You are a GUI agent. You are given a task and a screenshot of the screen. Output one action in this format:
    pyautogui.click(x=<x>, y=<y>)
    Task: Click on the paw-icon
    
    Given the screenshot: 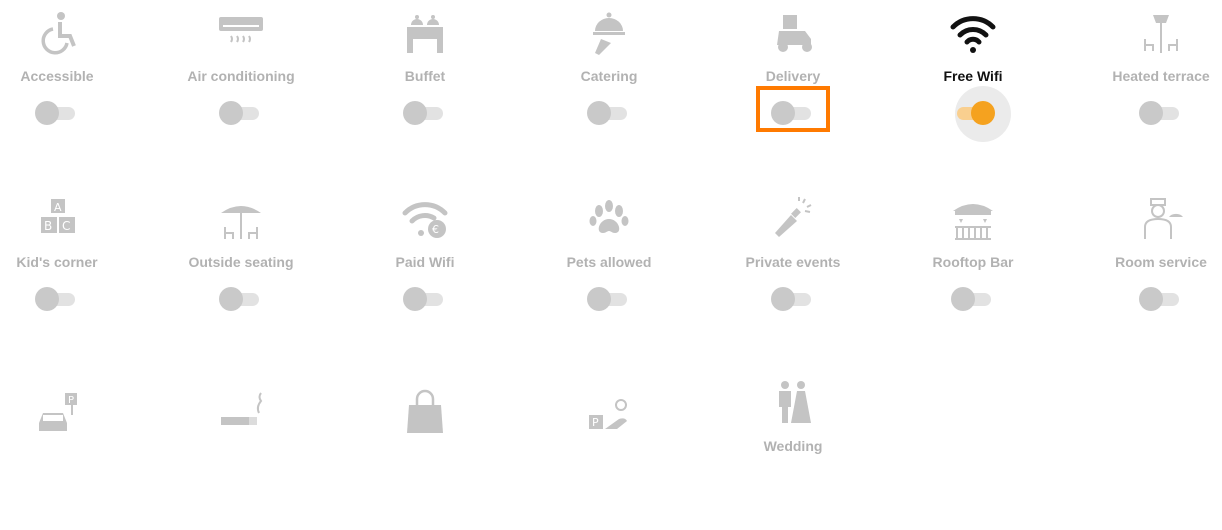 What is the action you would take?
    pyautogui.click(x=609, y=219)
    